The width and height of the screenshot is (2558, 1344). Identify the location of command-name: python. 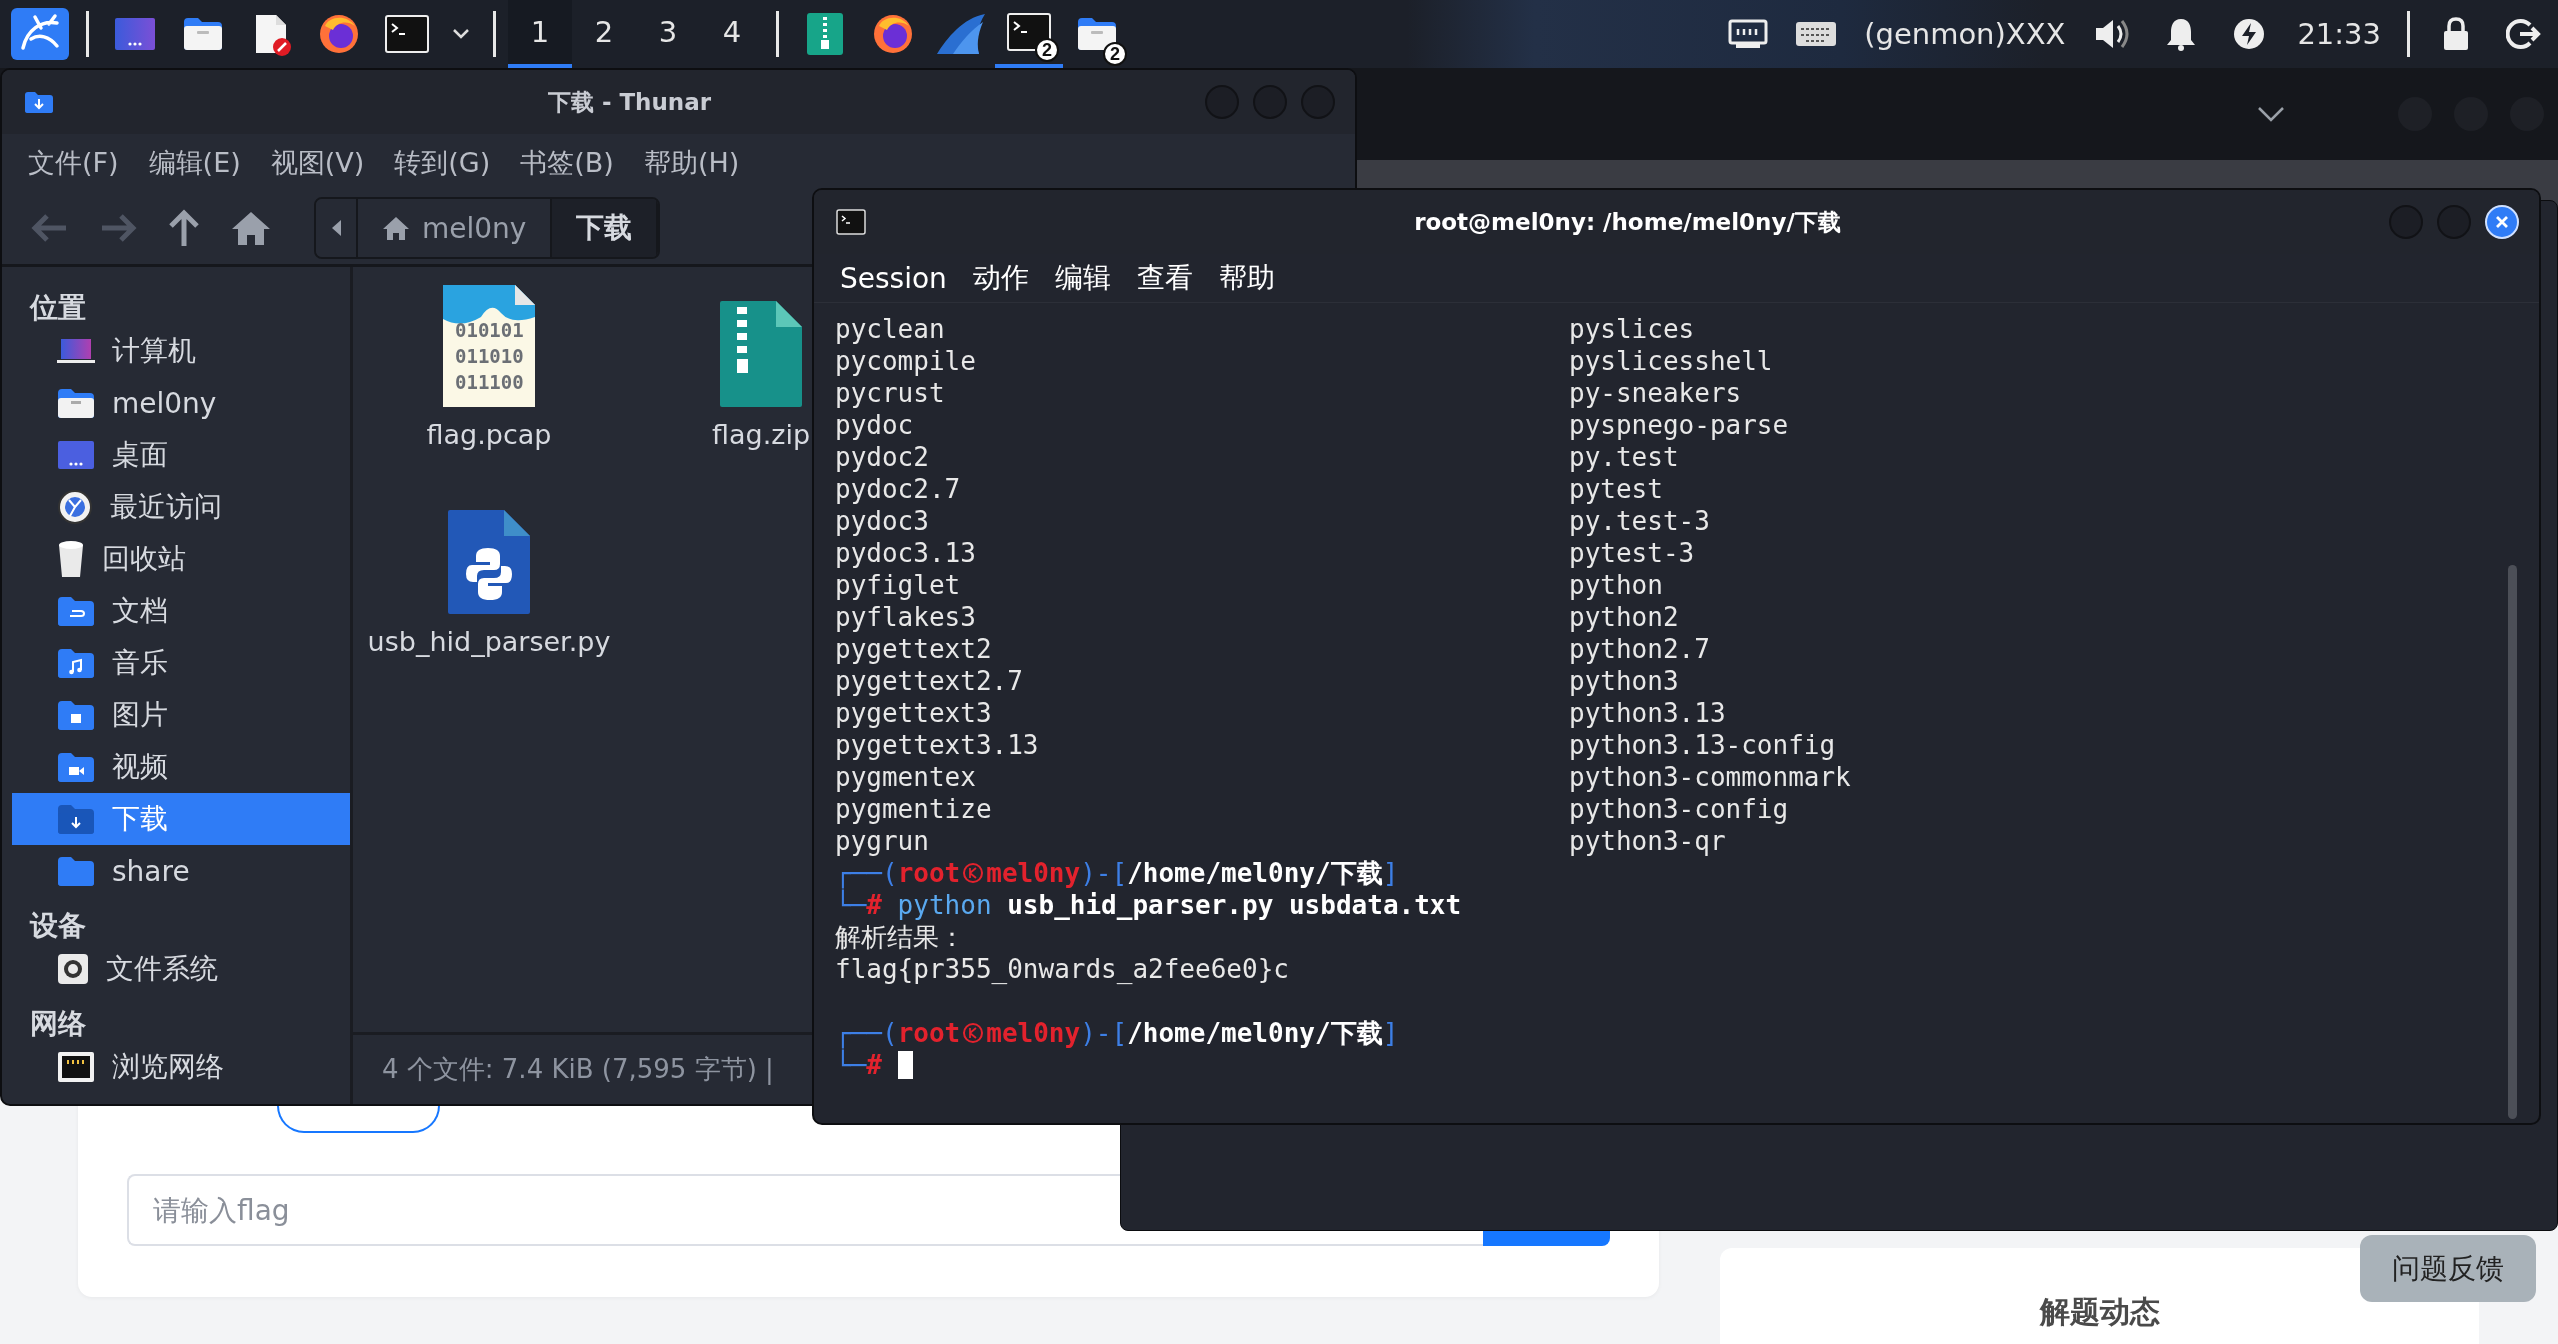
(944, 905).